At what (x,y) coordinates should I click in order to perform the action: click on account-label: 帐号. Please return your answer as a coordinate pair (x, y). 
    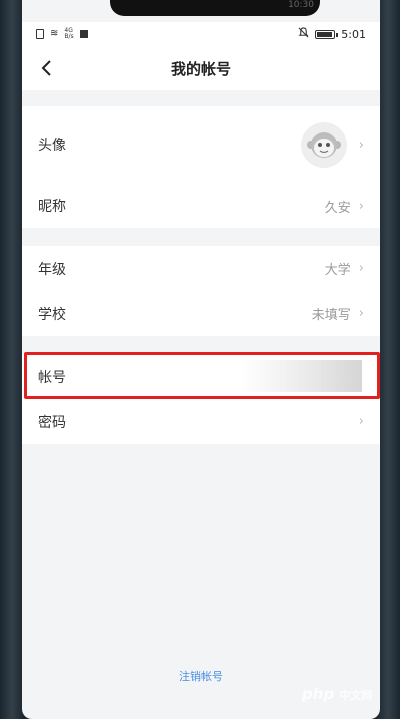
    Looking at the image, I should click on (52, 377).